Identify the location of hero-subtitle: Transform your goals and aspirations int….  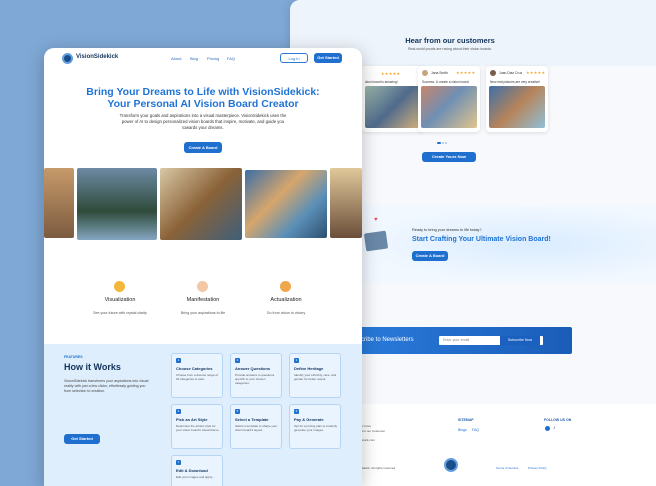
(203, 121).